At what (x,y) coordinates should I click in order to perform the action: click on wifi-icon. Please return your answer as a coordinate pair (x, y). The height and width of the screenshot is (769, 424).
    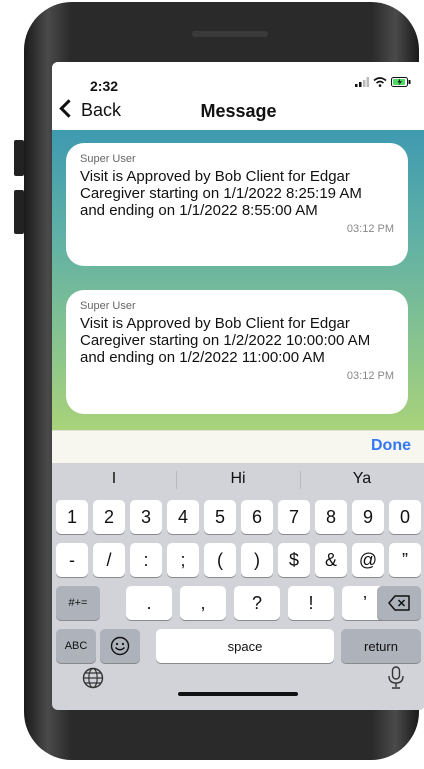
    Looking at the image, I should click on (380, 82).